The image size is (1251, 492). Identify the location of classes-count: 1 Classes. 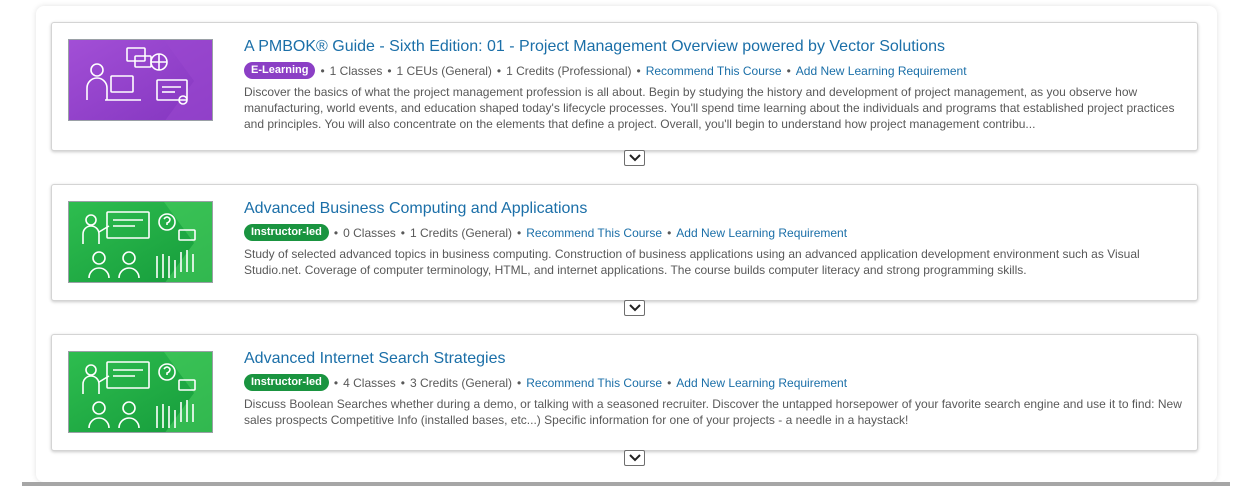
(356, 70).